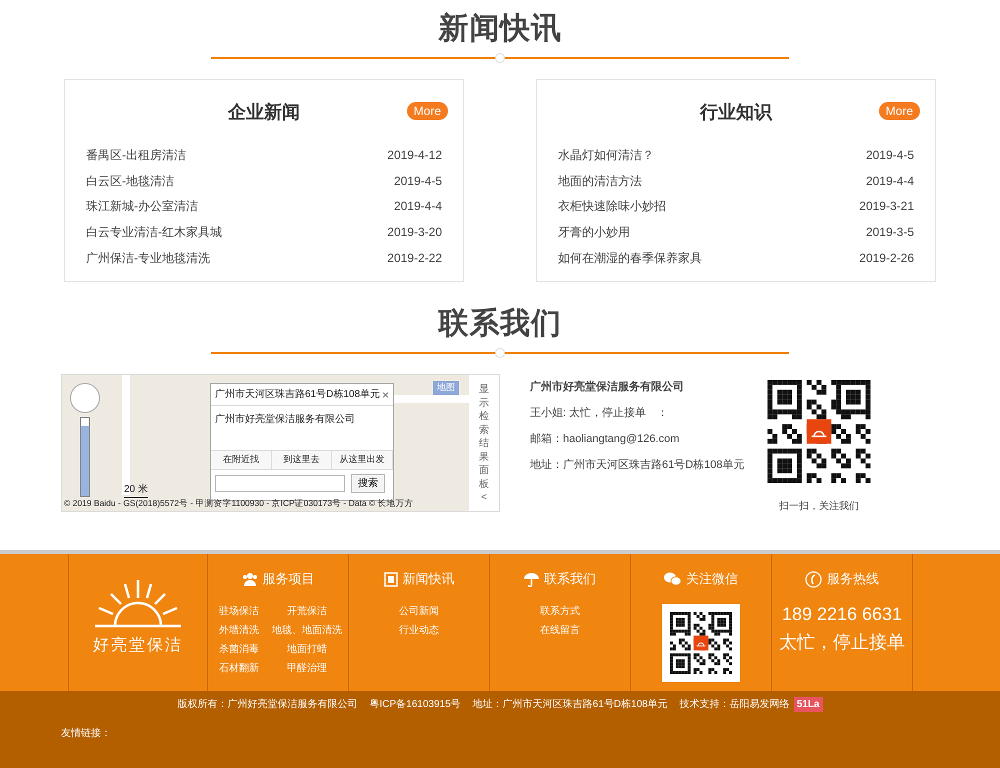 The height and width of the screenshot is (768, 1000). I want to click on news-link: 番禺区-出租房清洁, so click(136, 155).